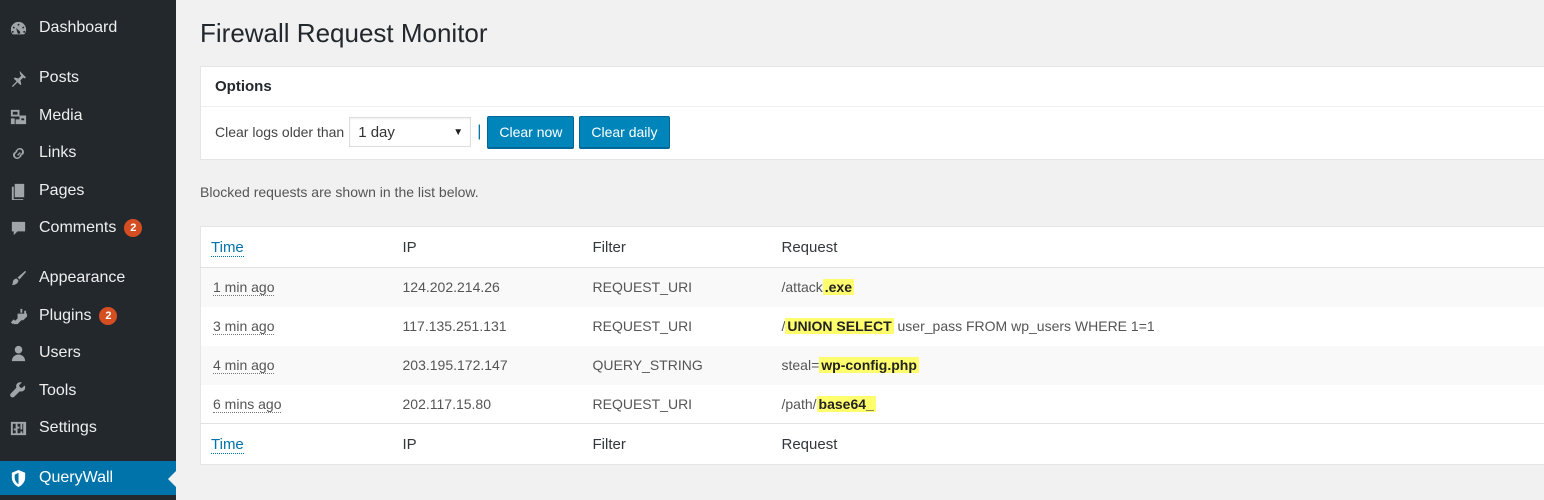 Image resolution: width=1544 pixels, height=500 pixels. Describe the element at coordinates (802, 287) in the screenshot. I see `request-text: /attack` at that location.